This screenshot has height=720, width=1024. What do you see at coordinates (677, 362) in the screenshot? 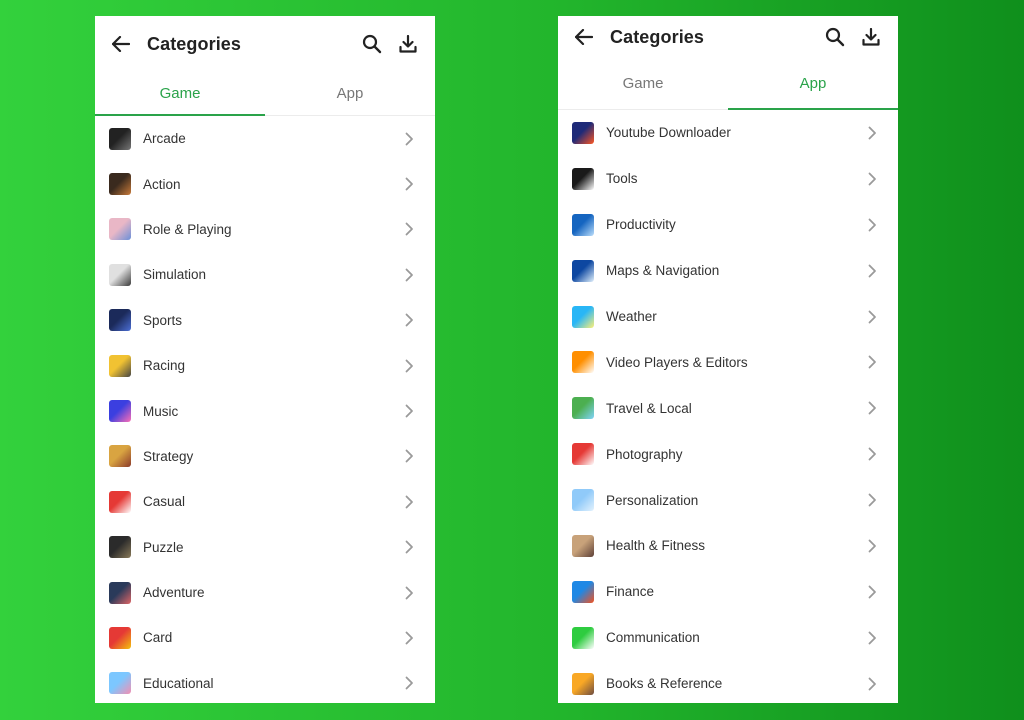
I see `list-item-label: Video Players & Editors` at bounding box center [677, 362].